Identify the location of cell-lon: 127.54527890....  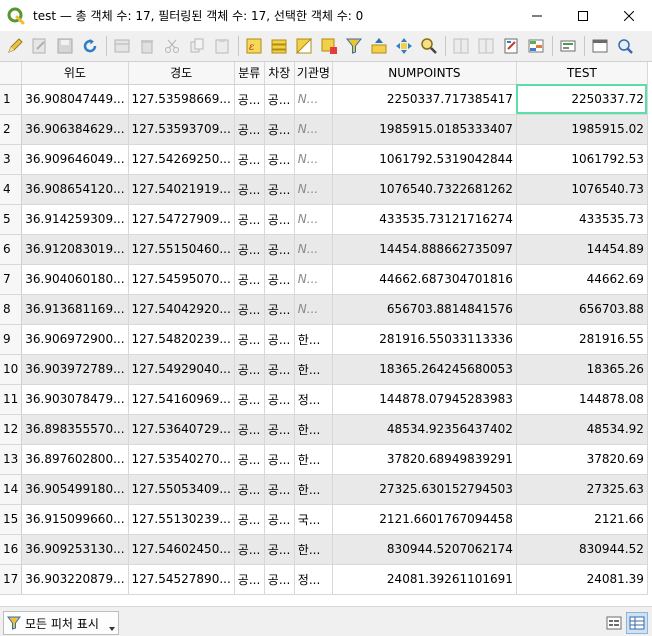
(181, 579).